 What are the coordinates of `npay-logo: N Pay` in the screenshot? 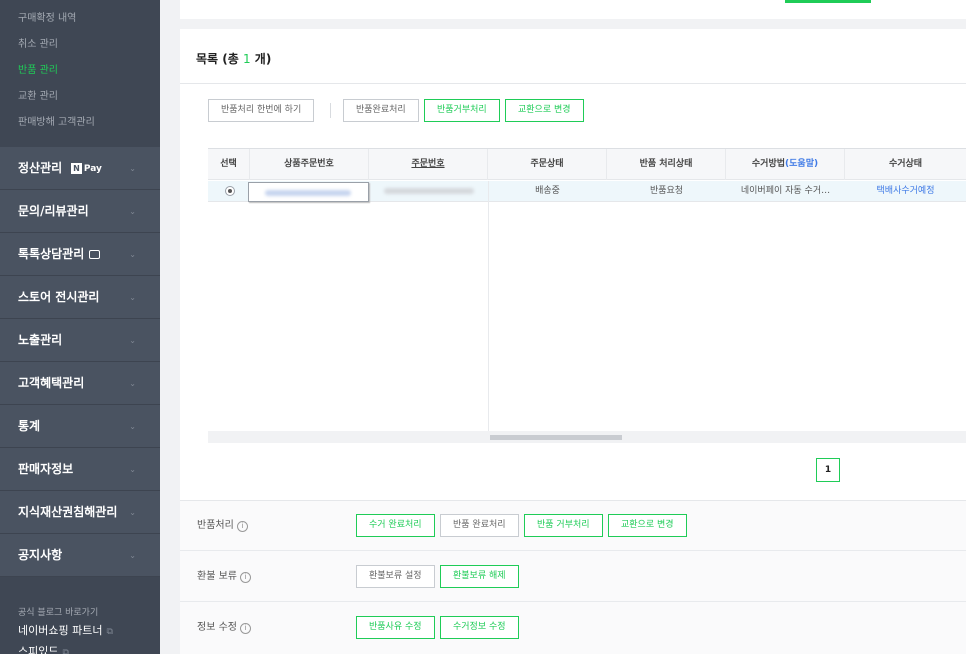 It's located at (86, 168).